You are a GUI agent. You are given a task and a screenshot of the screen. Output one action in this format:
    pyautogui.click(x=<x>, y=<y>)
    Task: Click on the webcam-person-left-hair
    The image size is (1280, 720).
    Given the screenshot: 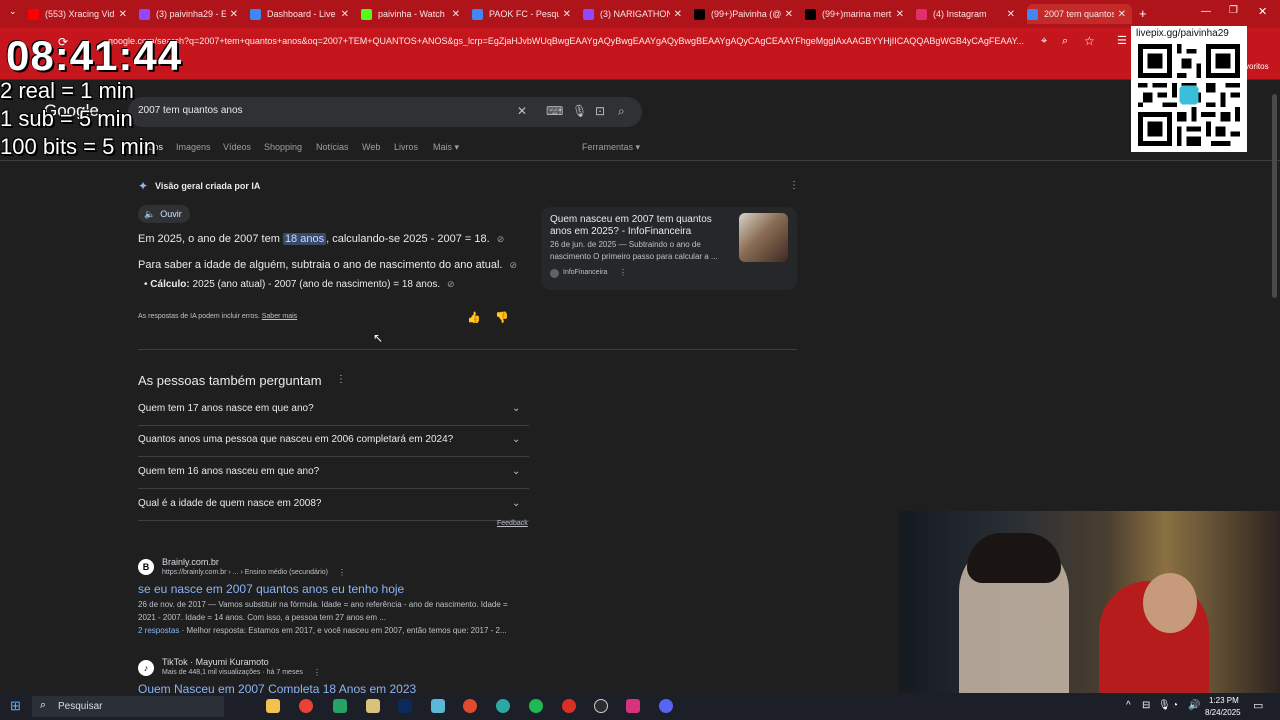 What is the action you would take?
    pyautogui.click(x=1014, y=558)
    